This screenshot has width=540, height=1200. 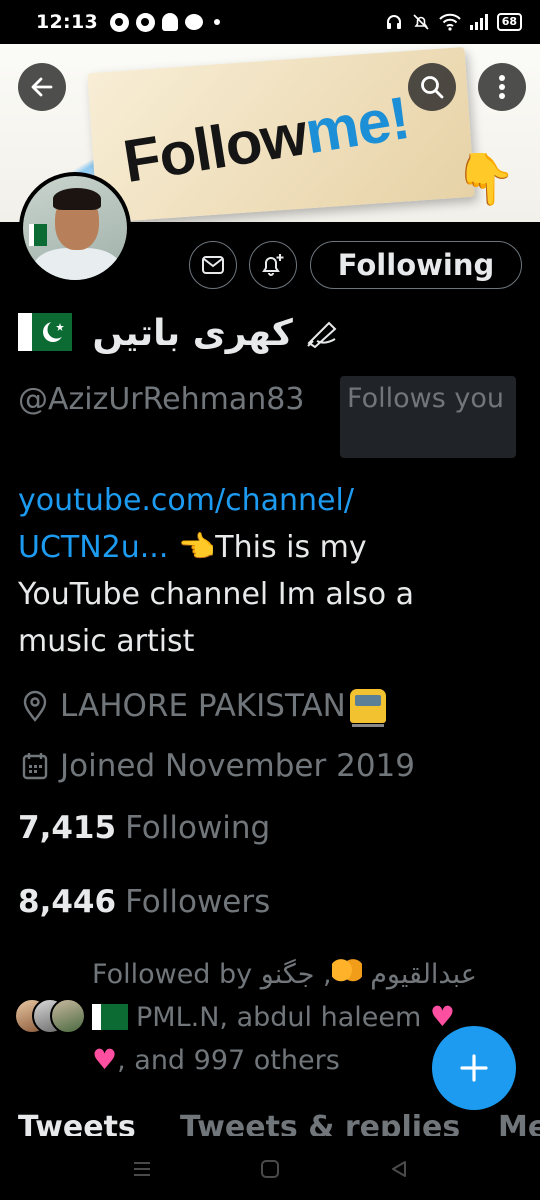 What do you see at coordinates (145, 22) in the screenshot?
I see `messenger-icon` at bounding box center [145, 22].